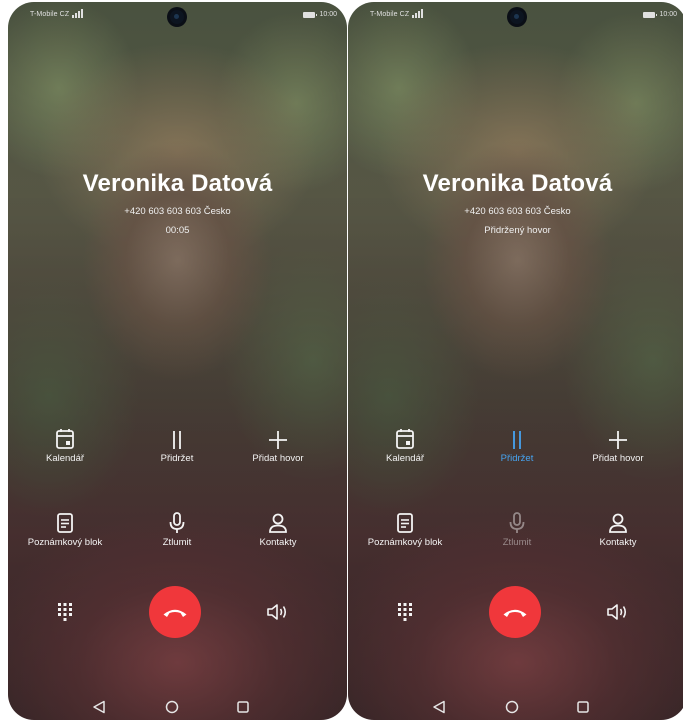 This screenshot has height=722, width=683. What do you see at coordinates (517, 230) in the screenshot?
I see `call-status: Přidržený hovor` at bounding box center [517, 230].